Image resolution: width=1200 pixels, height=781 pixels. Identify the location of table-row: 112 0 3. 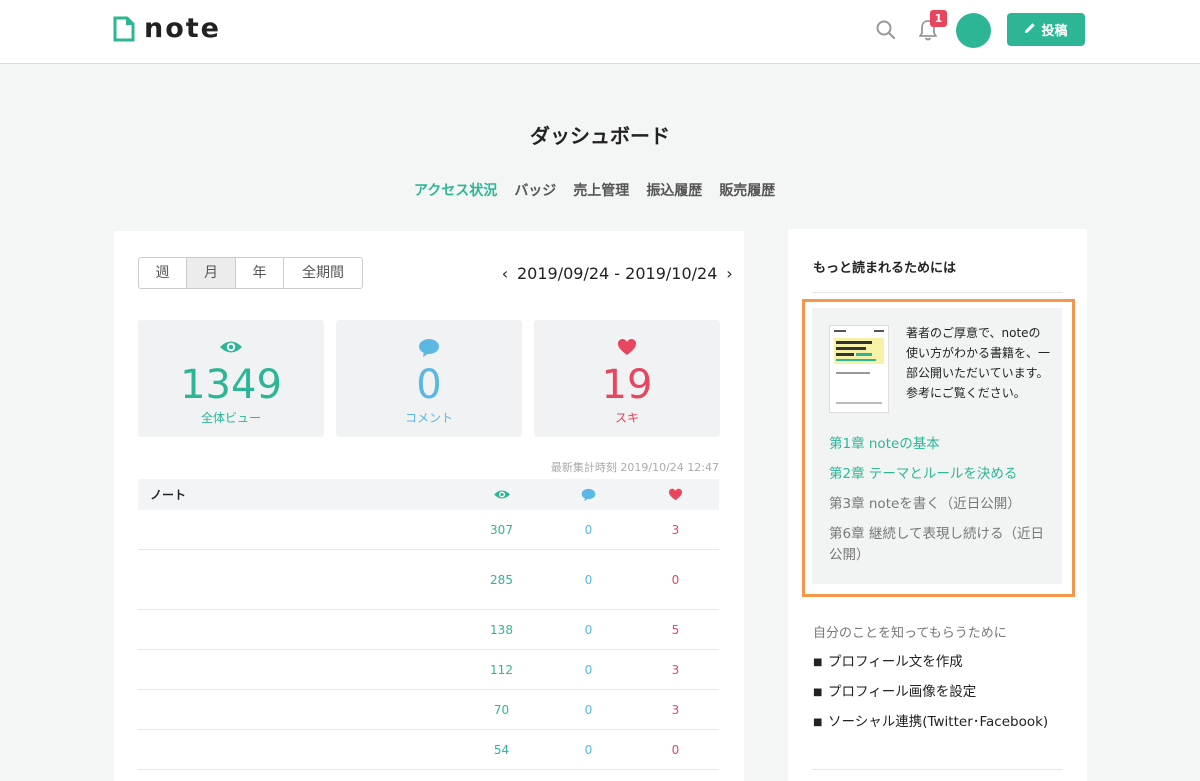
(428, 670).